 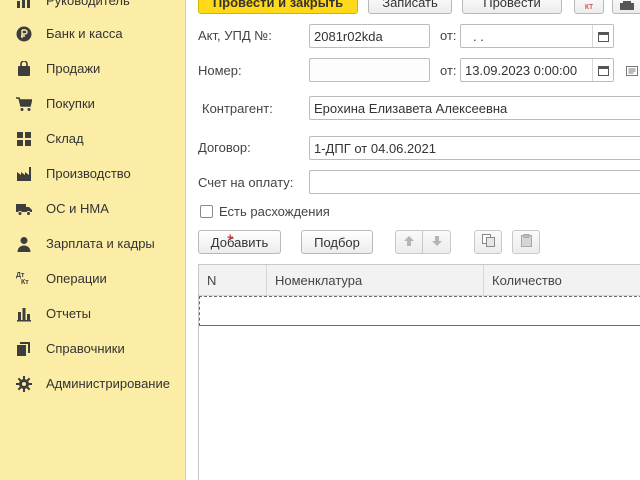 What do you see at coordinates (537, 36) in the screenshot?
I see `act-date-field: . .` at bounding box center [537, 36].